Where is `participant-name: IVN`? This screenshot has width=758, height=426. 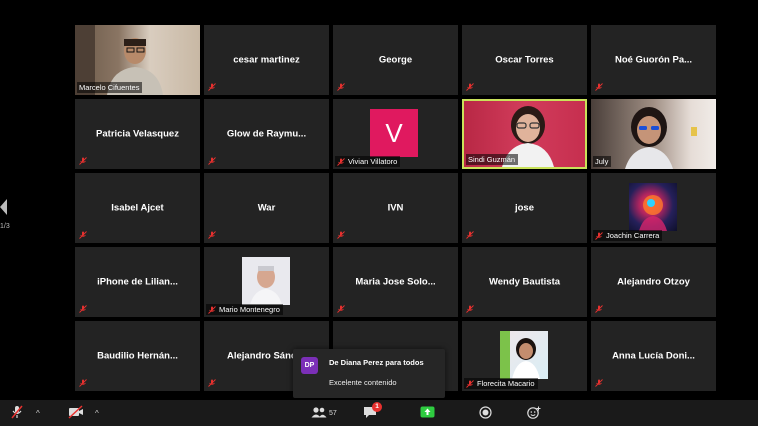 participant-name: IVN is located at coordinates (395, 208).